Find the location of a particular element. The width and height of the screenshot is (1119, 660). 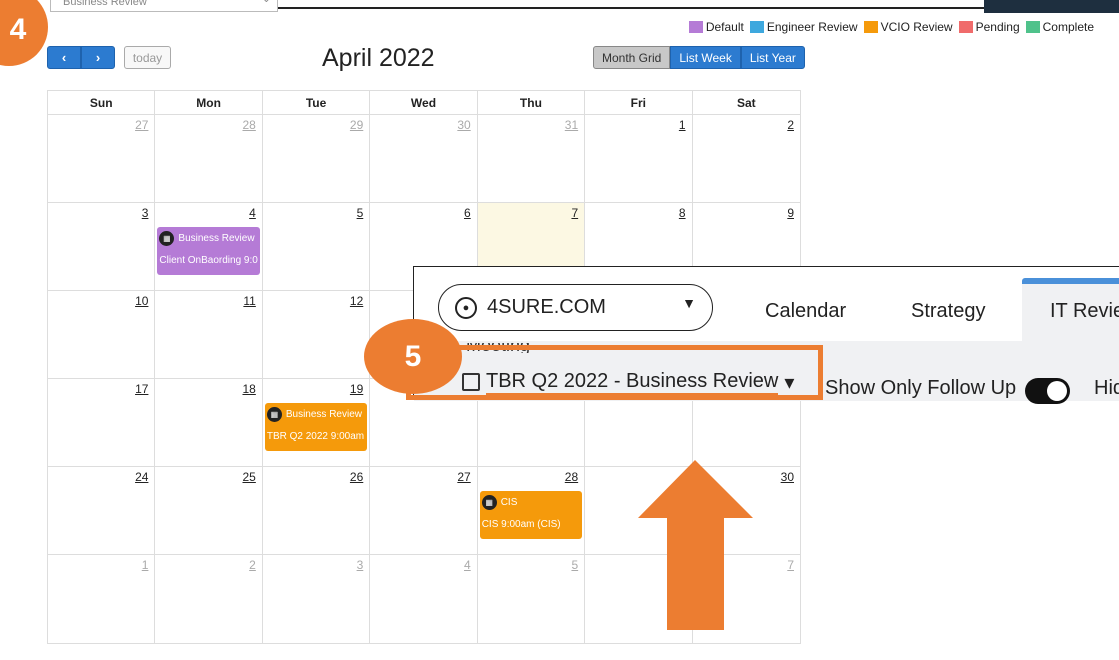

day-cell: 17 is located at coordinates (102, 422).